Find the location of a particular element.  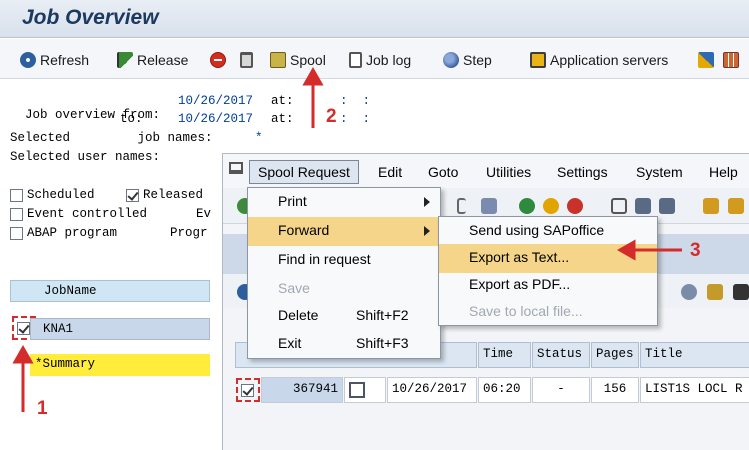

annotation-number-2: 2 is located at coordinates (331, 116).